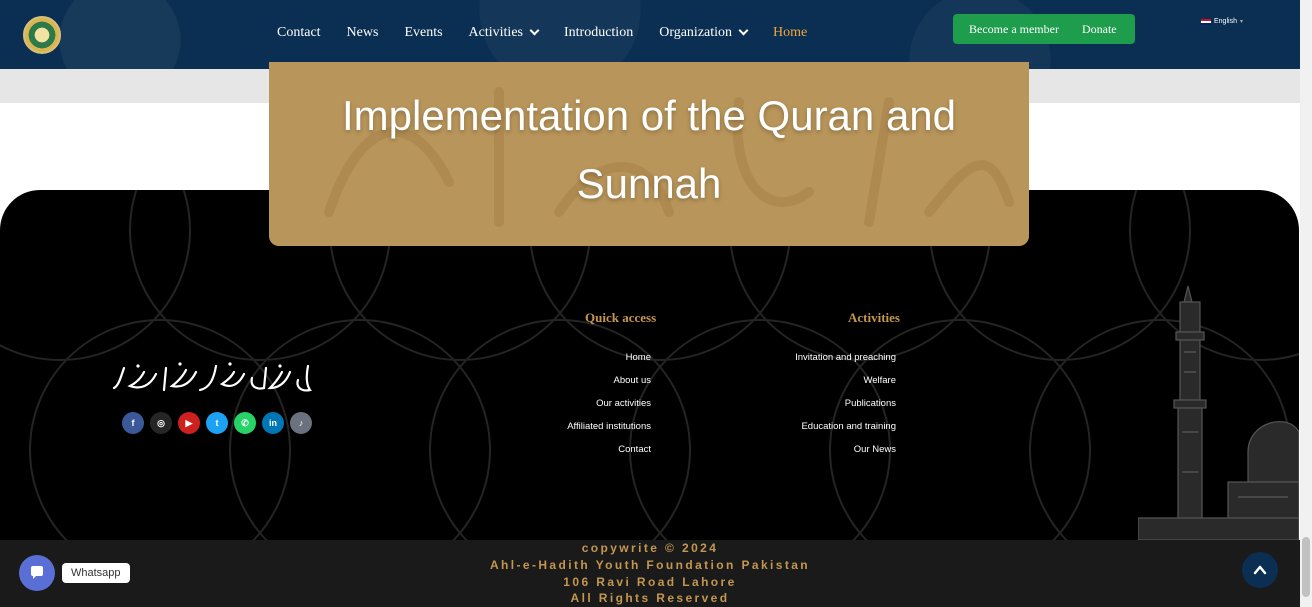  Describe the element at coordinates (189, 423) in the screenshot. I see `youtube-icon: ▶` at that location.